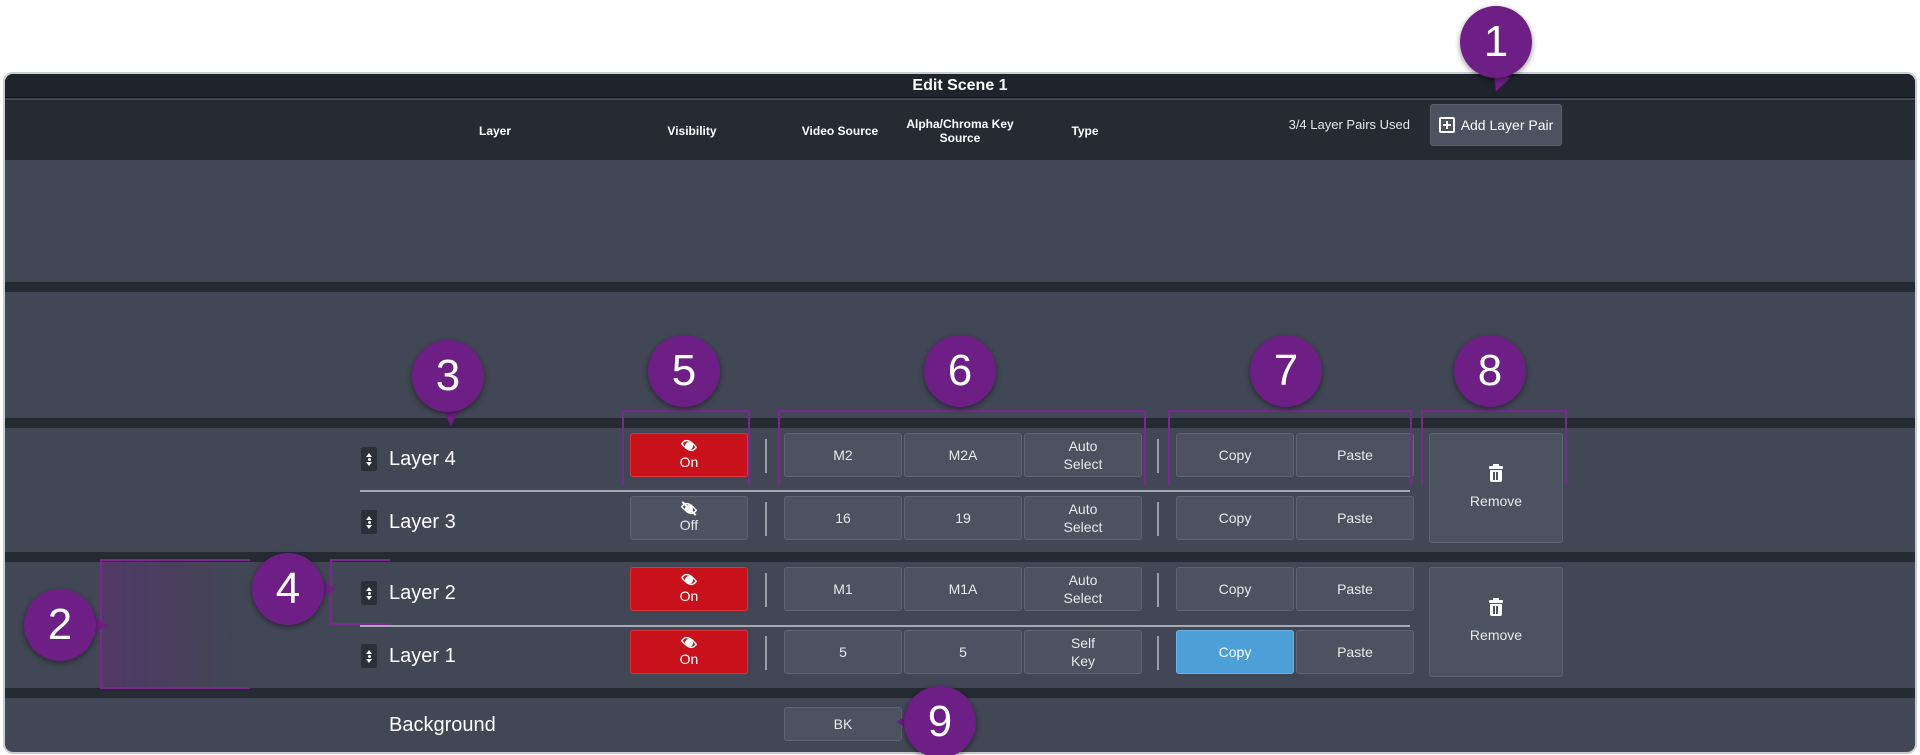  What do you see at coordinates (1490, 371) in the screenshot?
I see `callout-marker: 8` at bounding box center [1490, 371].